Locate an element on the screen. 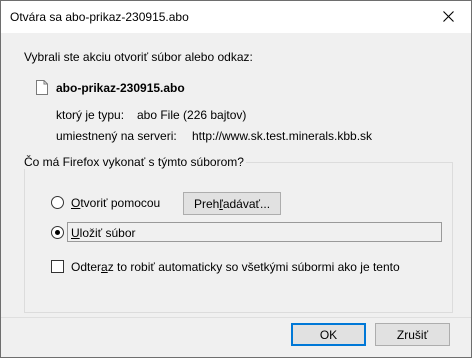  save-file-label: Uložiť súbor is located at coordinates (103, 233).